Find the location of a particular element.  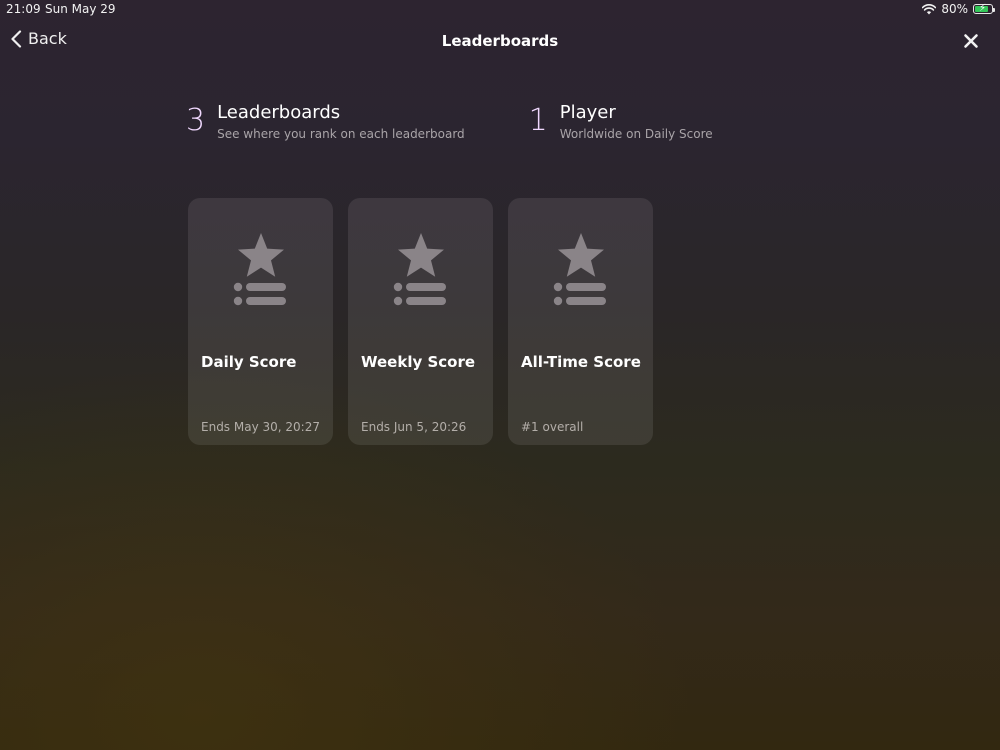

battery-tip is located at coordinates (994, 10).